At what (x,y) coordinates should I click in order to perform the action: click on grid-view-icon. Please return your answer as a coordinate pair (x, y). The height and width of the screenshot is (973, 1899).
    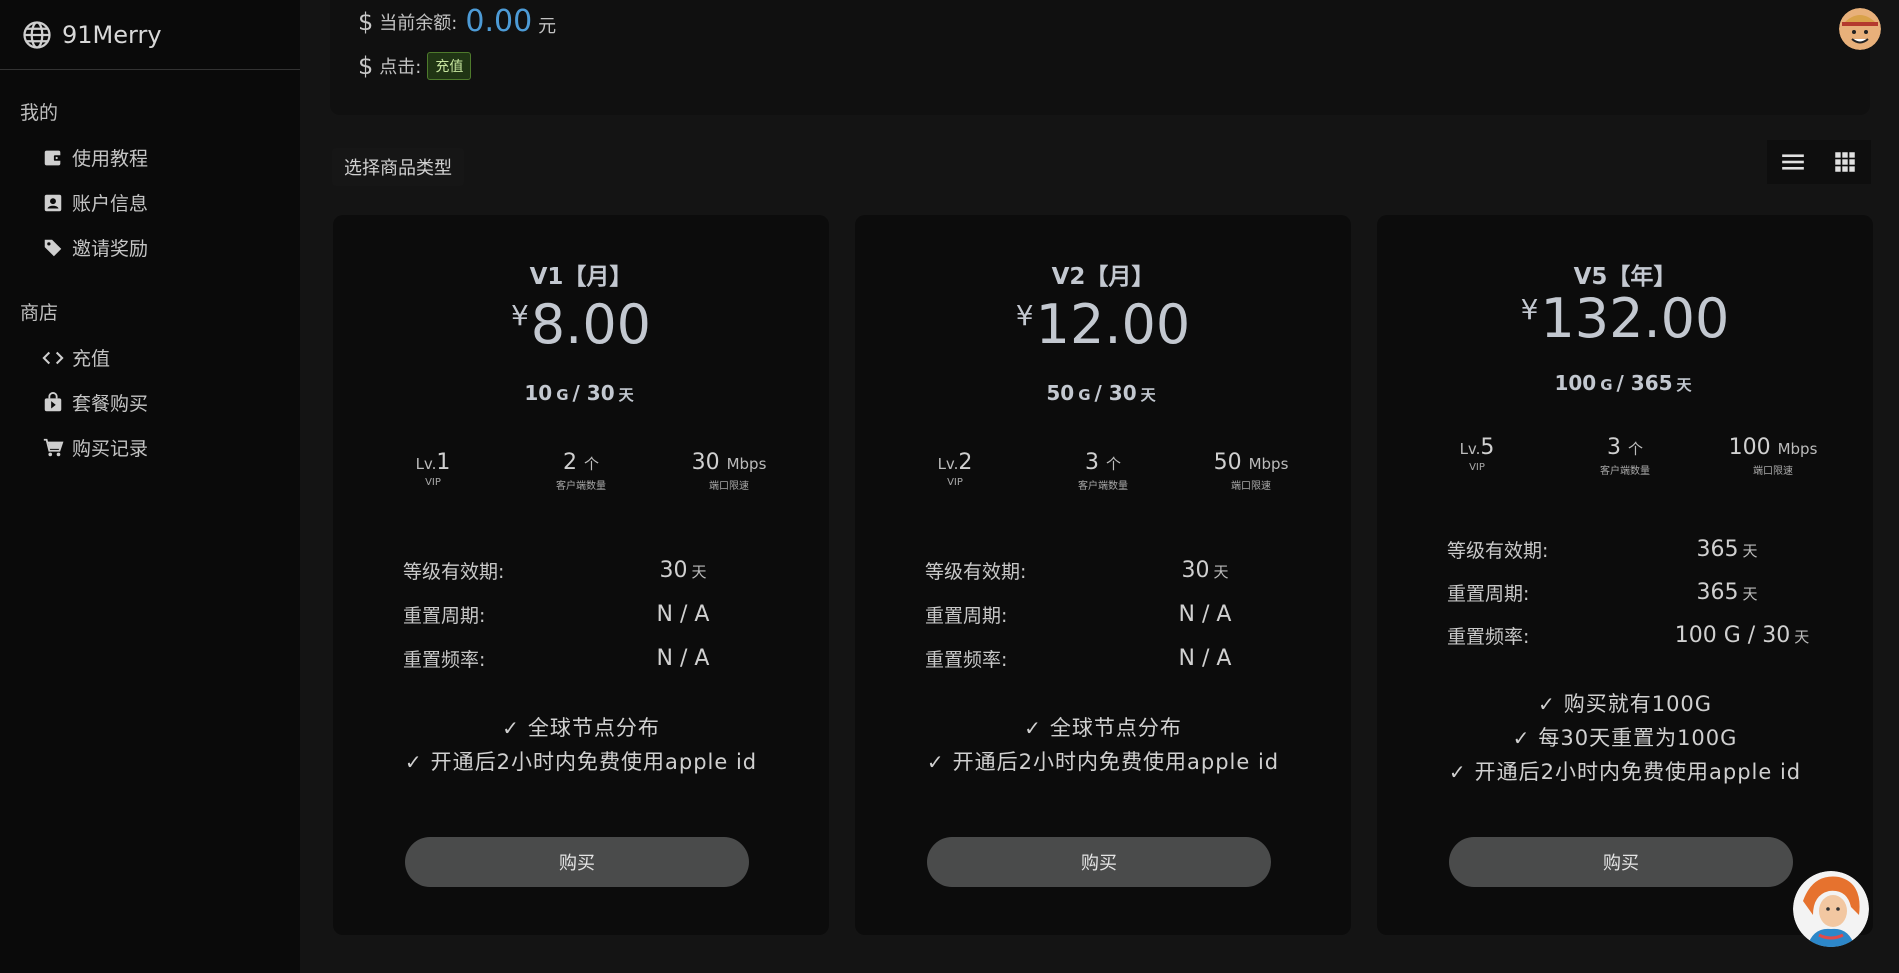
    Looking at the image, I should click on (1845, 162).